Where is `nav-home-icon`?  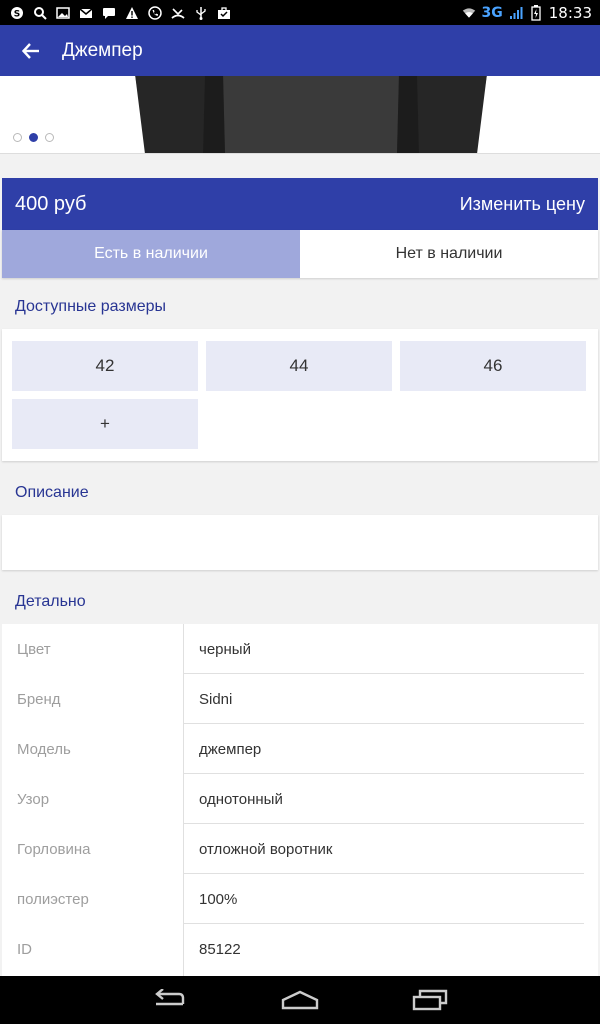
nav-home-icon is located at coordinates (300, 1000).